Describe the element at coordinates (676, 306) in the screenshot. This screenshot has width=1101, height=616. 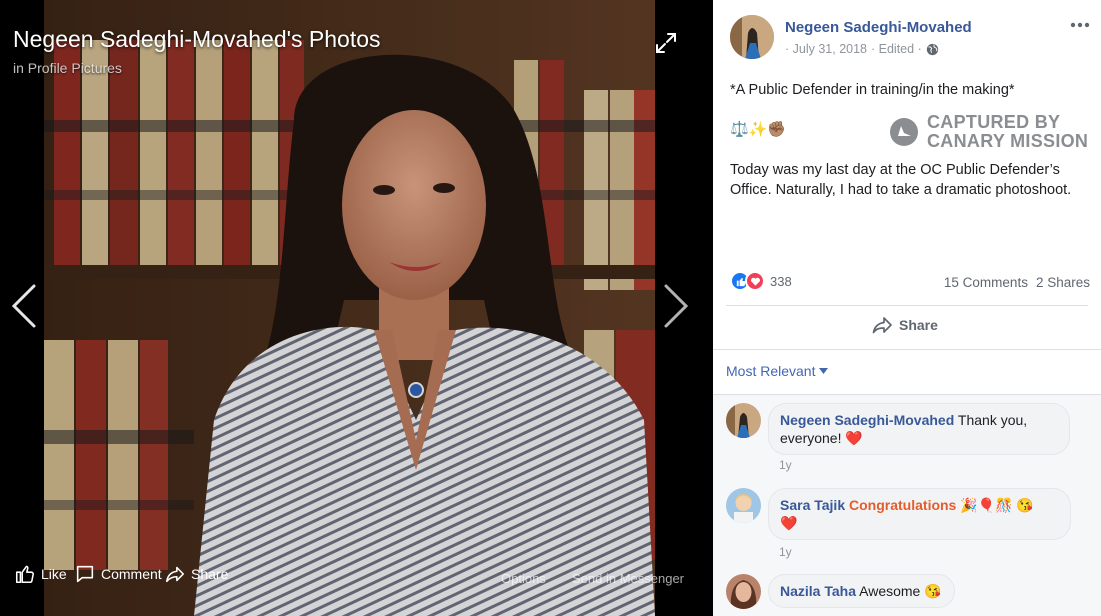
I see `chevron-right-icon` at that location.